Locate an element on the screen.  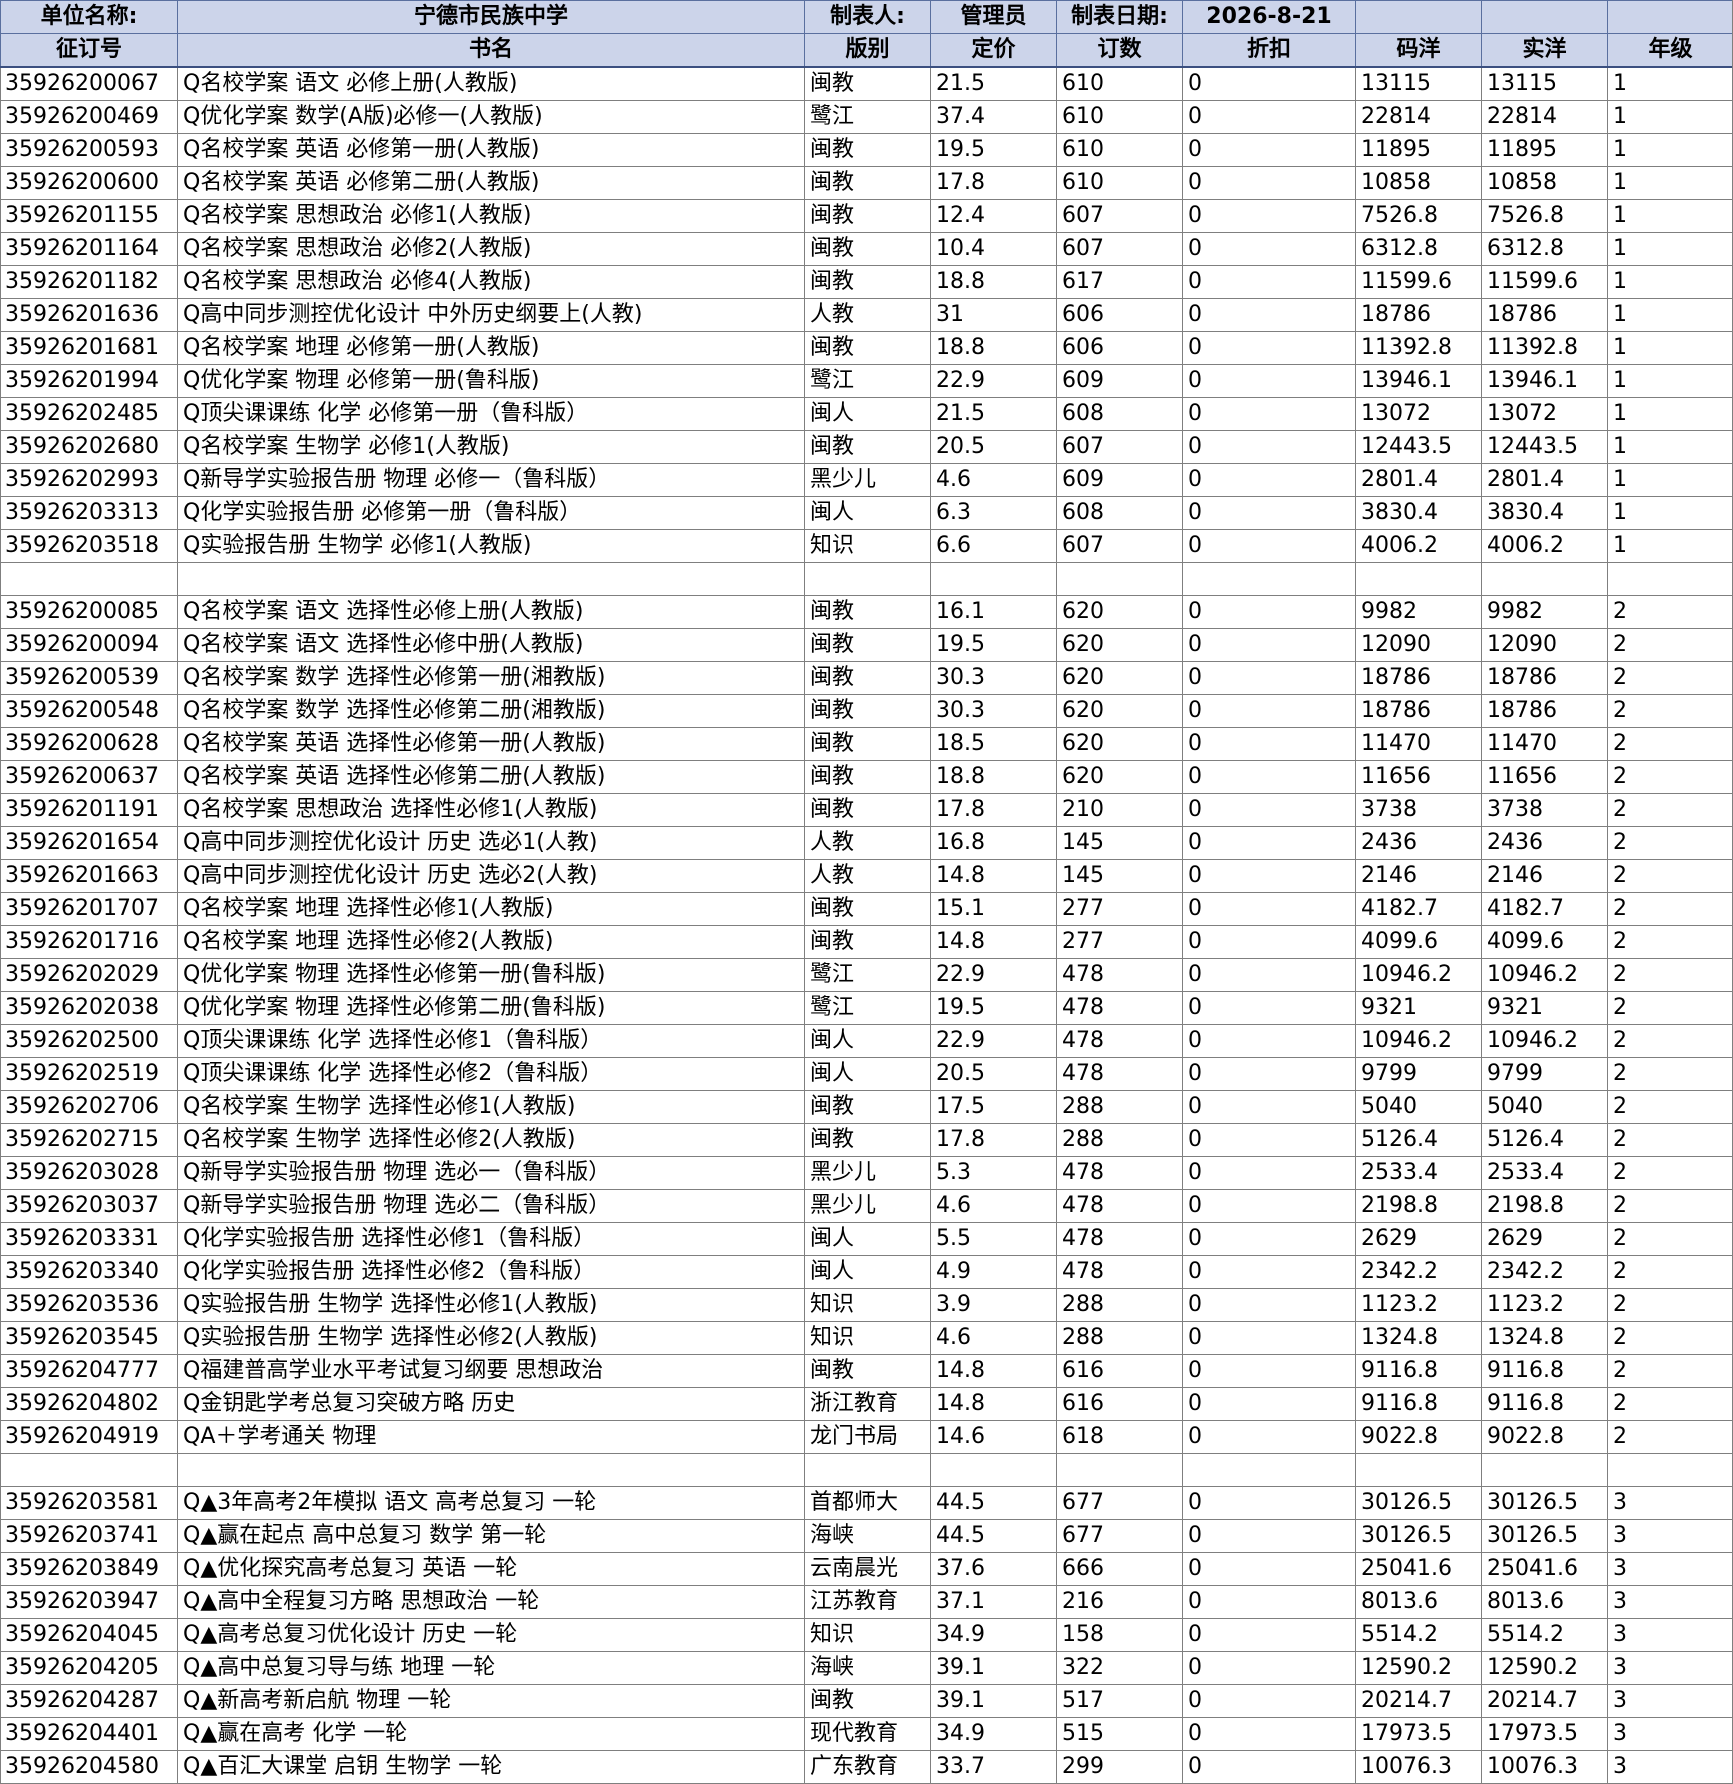
cell-book-title: 书名 is located at coordinates (491, 51).